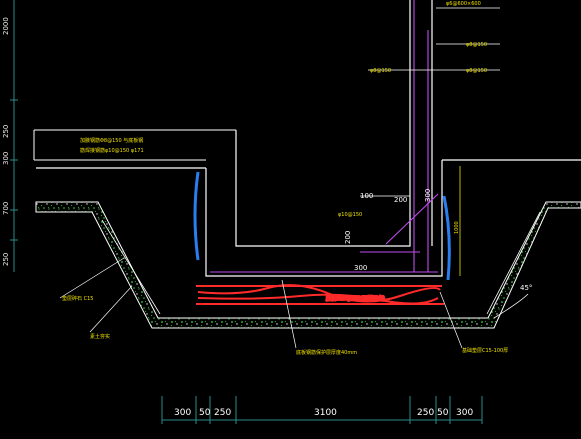 The image size is (581, 439). What do you see at coordinates (425, 413) in the screenshot?
I see `dim-bottom-4: 250` at bounding box center [425, 413].